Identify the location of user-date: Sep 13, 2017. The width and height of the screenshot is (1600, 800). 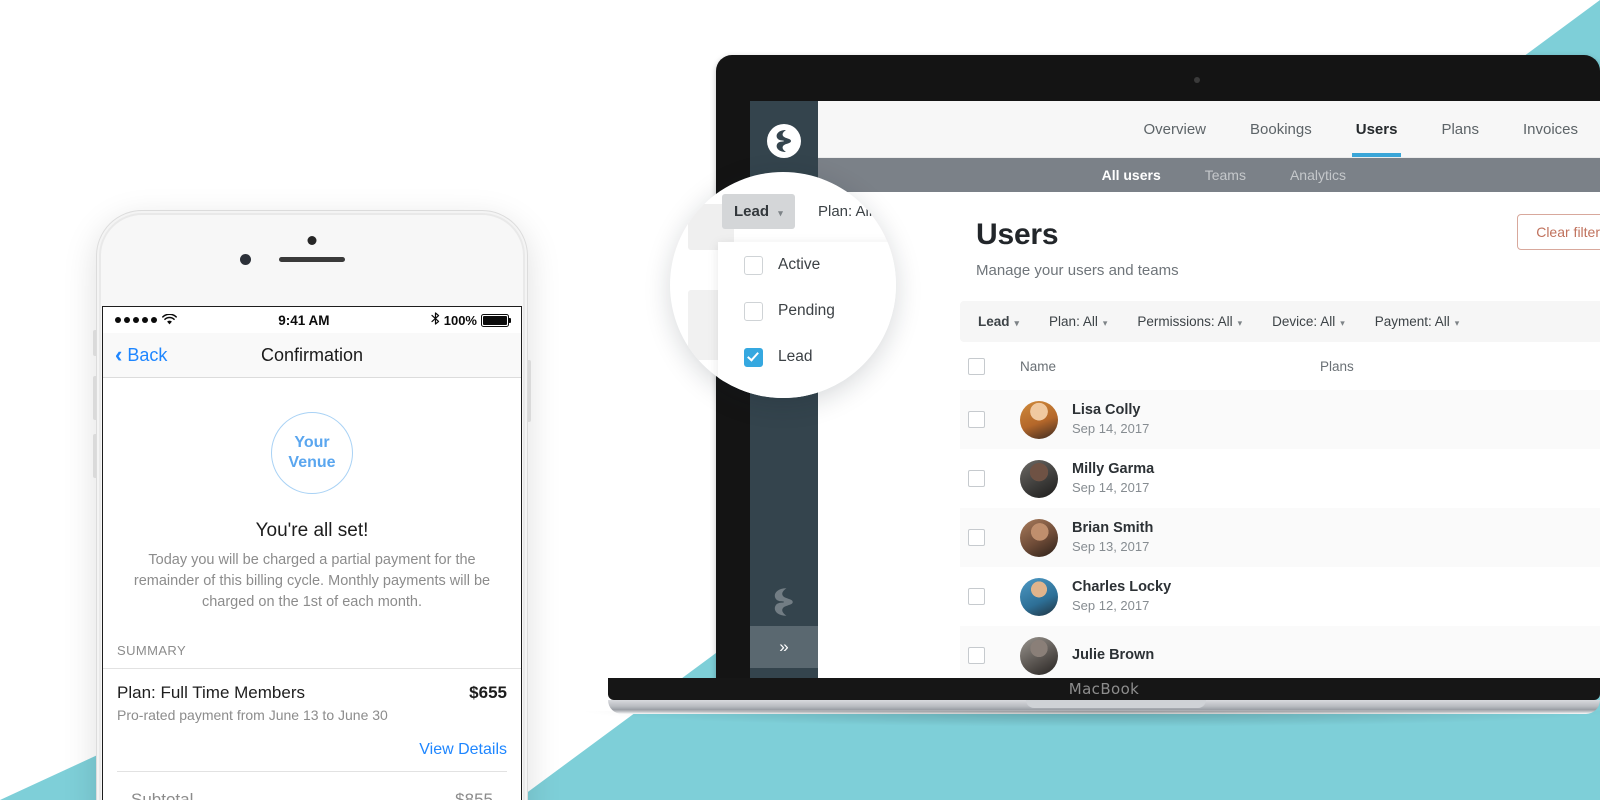
(1111, 547).